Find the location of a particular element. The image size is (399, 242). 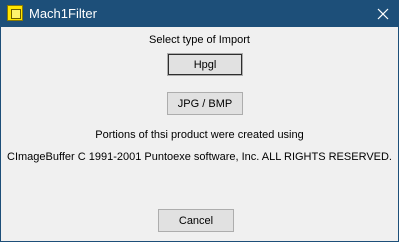

hpgl-button: Hpgl is located at coordinates (205, 64).